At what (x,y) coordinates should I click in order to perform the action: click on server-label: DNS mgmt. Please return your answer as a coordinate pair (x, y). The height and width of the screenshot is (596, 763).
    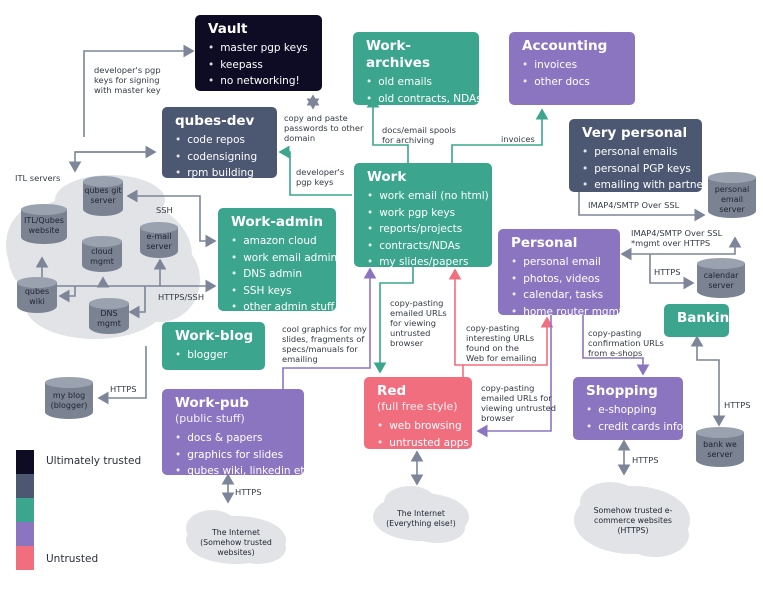
    Looking at the image, I should click on (109, 318).